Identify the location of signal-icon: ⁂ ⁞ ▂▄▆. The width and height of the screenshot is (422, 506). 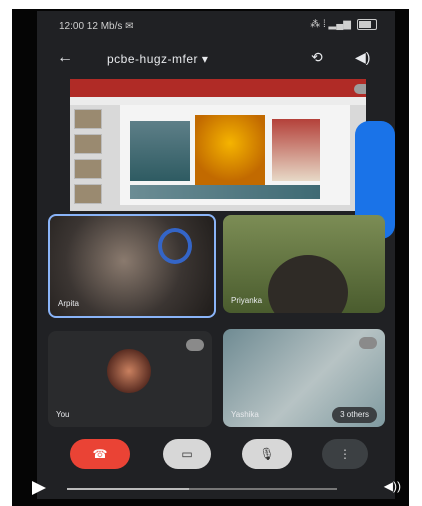
(330, 24).